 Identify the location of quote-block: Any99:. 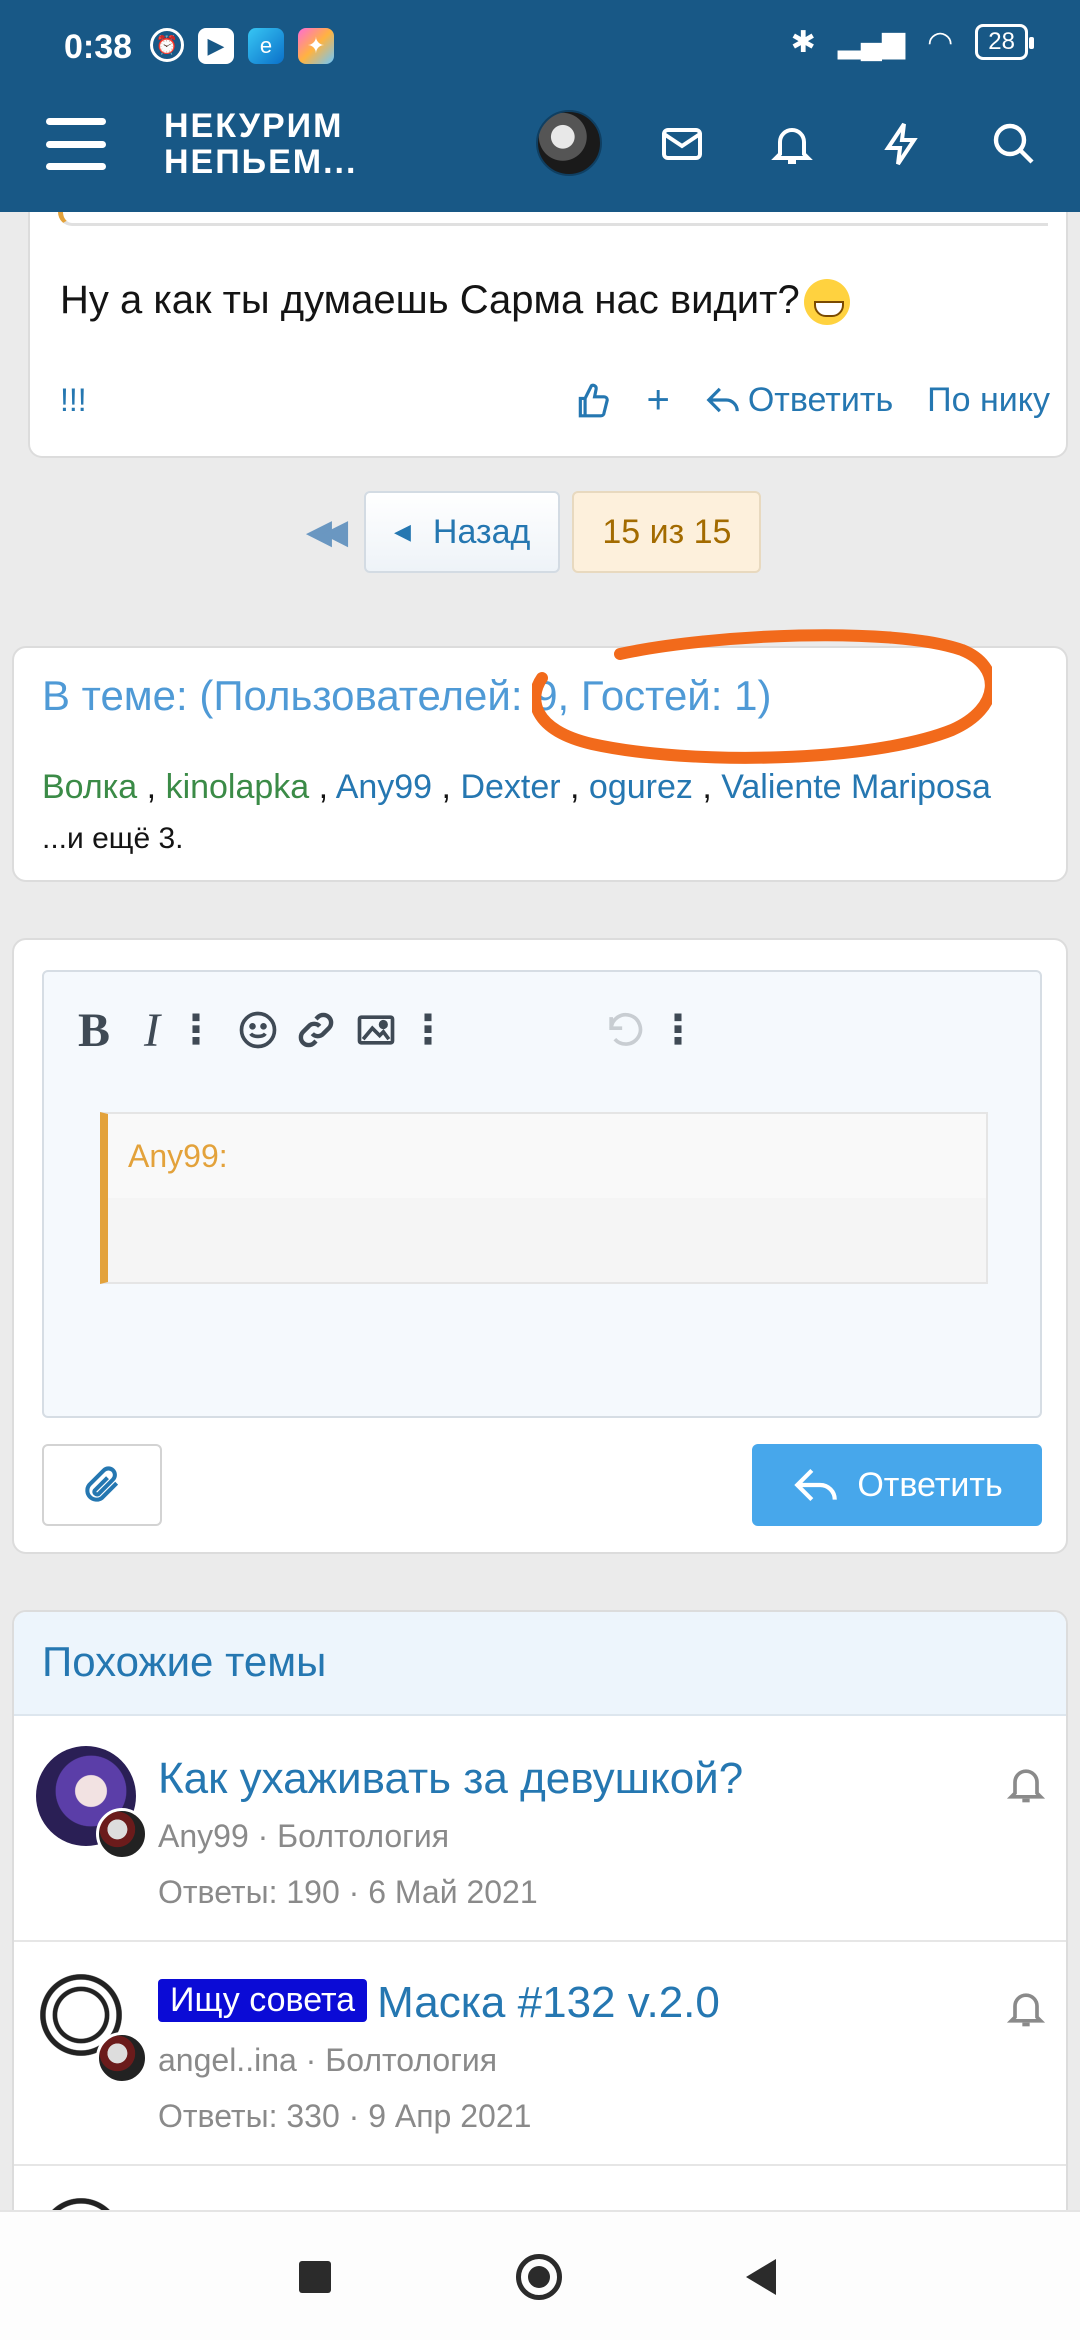
(544, 1198).